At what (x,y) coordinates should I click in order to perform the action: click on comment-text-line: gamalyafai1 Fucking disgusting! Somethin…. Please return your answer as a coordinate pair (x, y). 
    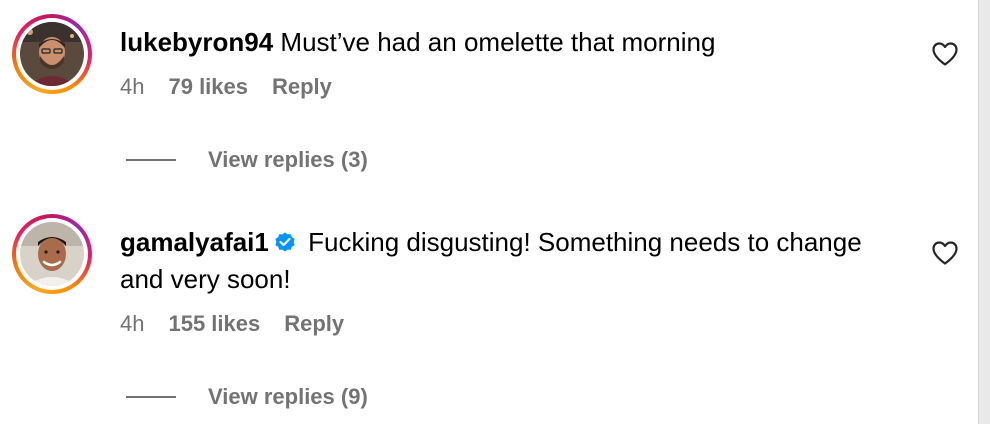
    Looking at the image, I should click on (515, 261).